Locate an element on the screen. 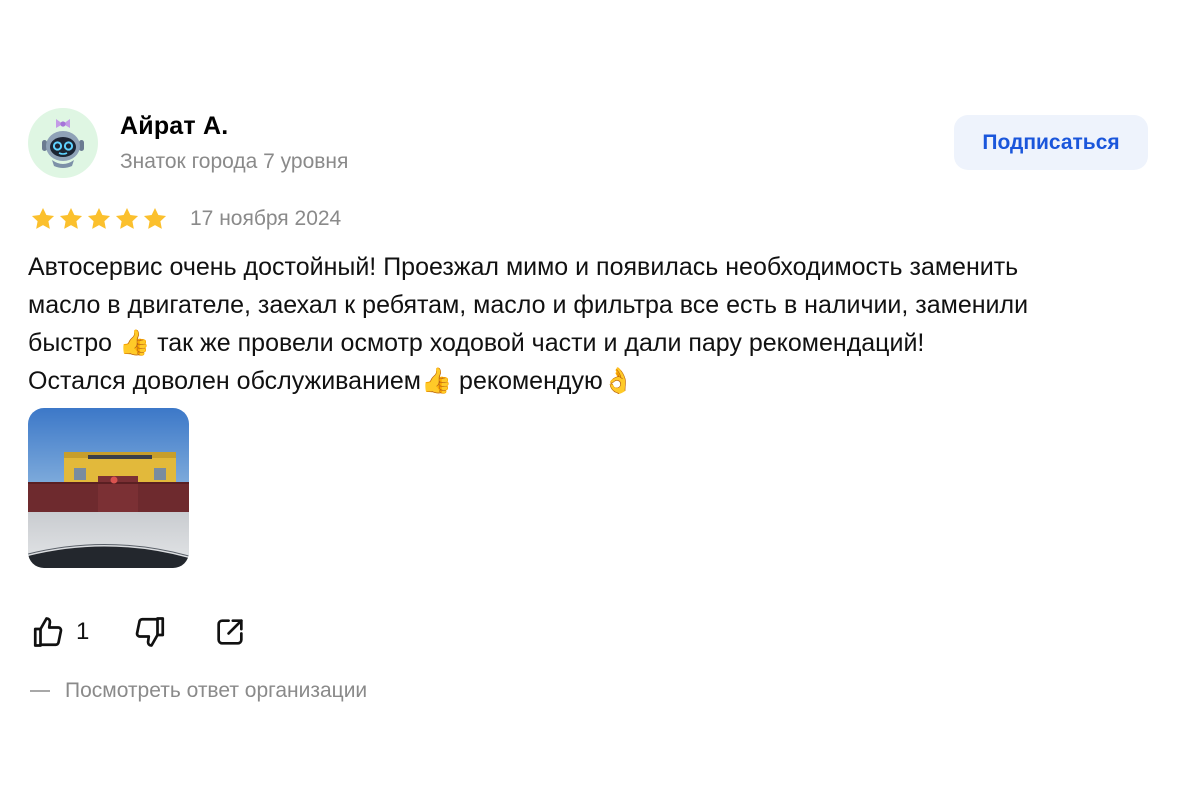 The height and width of the screenshot is (800, 1200). review-photo is located at coordinates (108, 488).